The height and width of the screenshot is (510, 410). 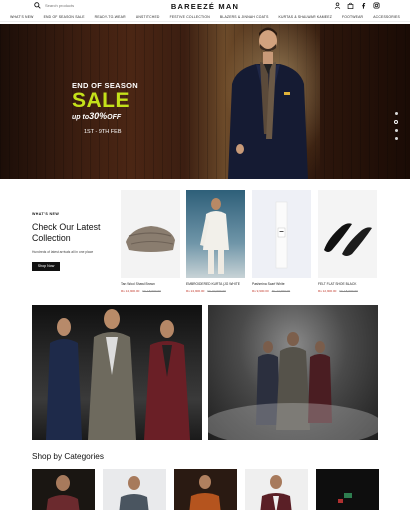 I want to click on hero-model-image, so click(x=268, y=103).